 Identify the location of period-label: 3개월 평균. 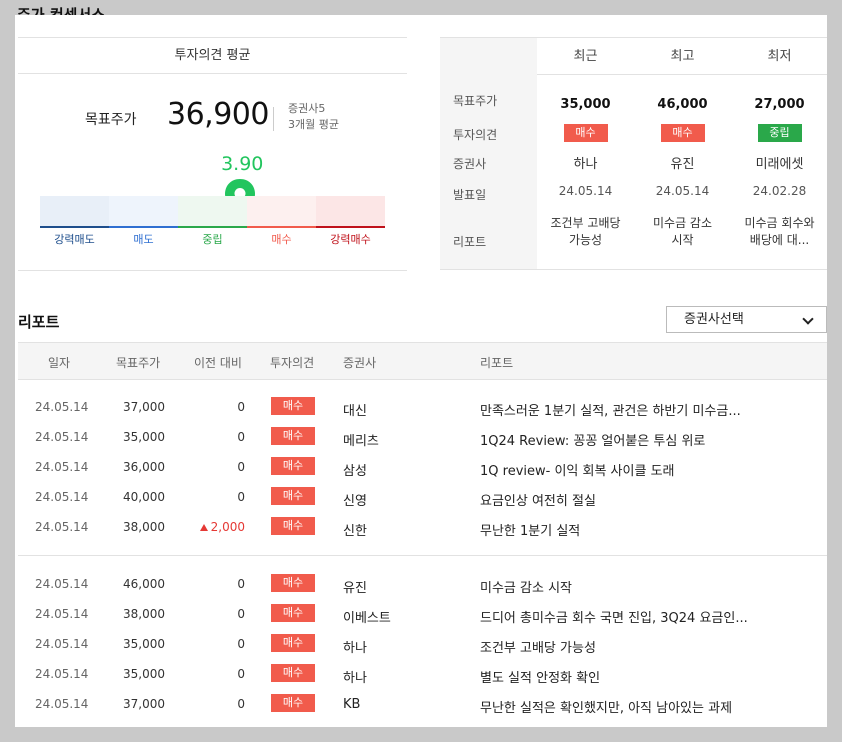
(313, 124).